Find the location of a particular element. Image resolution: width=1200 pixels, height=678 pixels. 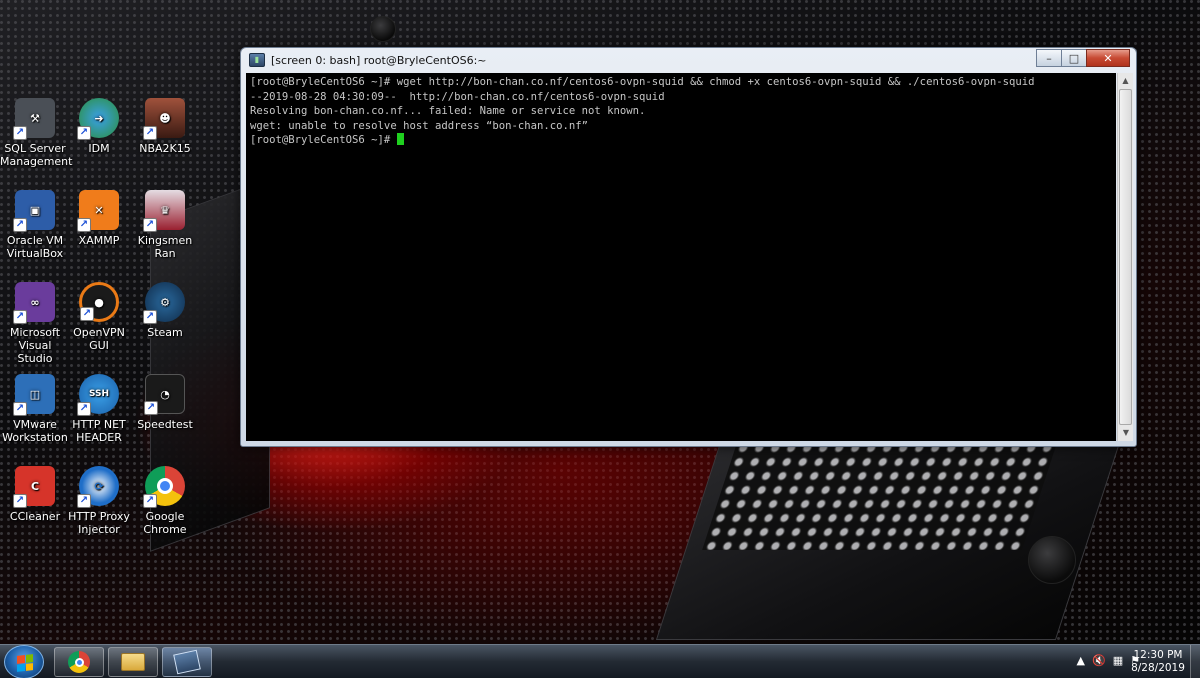

explorer-icon is located at coordinates (133, 662).